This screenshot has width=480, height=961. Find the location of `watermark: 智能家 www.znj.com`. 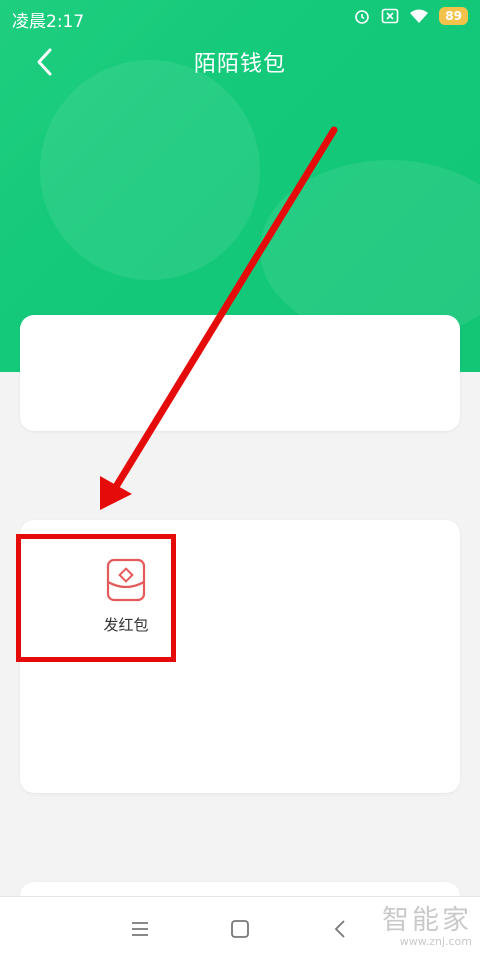

watermark: 智能家 www.znj.com is located at coordinates (427, 923).